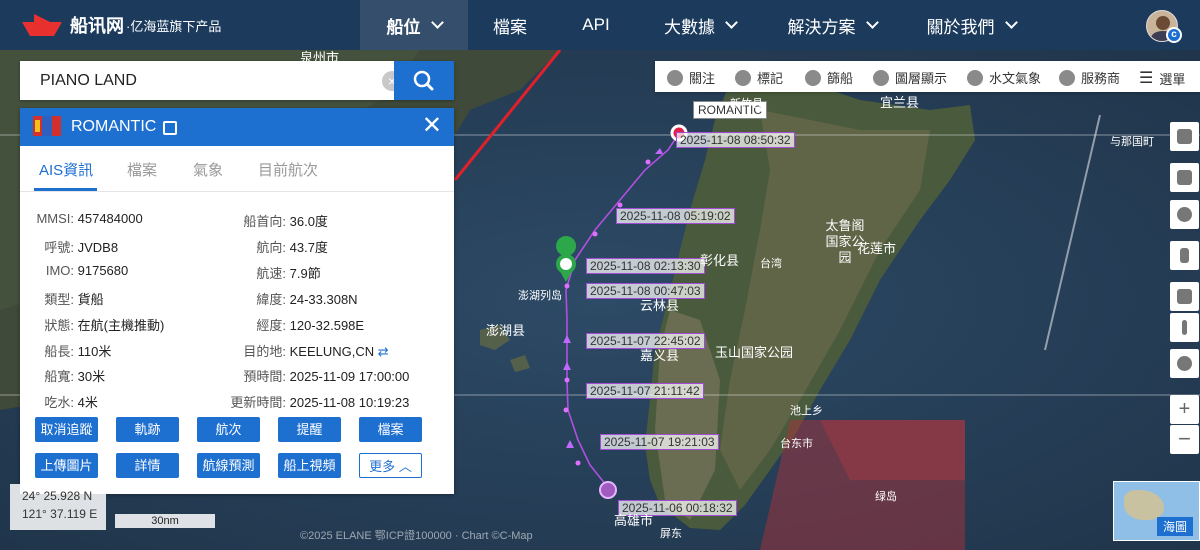 The image size is (1200, 550). I want to click on map-toolbar: 關注 標記 篩船 圖層顯示 水文氣象 服務商 ☰ 選單, so click(927, 76).